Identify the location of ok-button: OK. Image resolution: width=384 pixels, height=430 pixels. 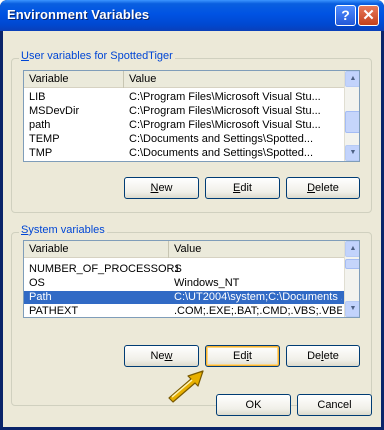
(253, 405).